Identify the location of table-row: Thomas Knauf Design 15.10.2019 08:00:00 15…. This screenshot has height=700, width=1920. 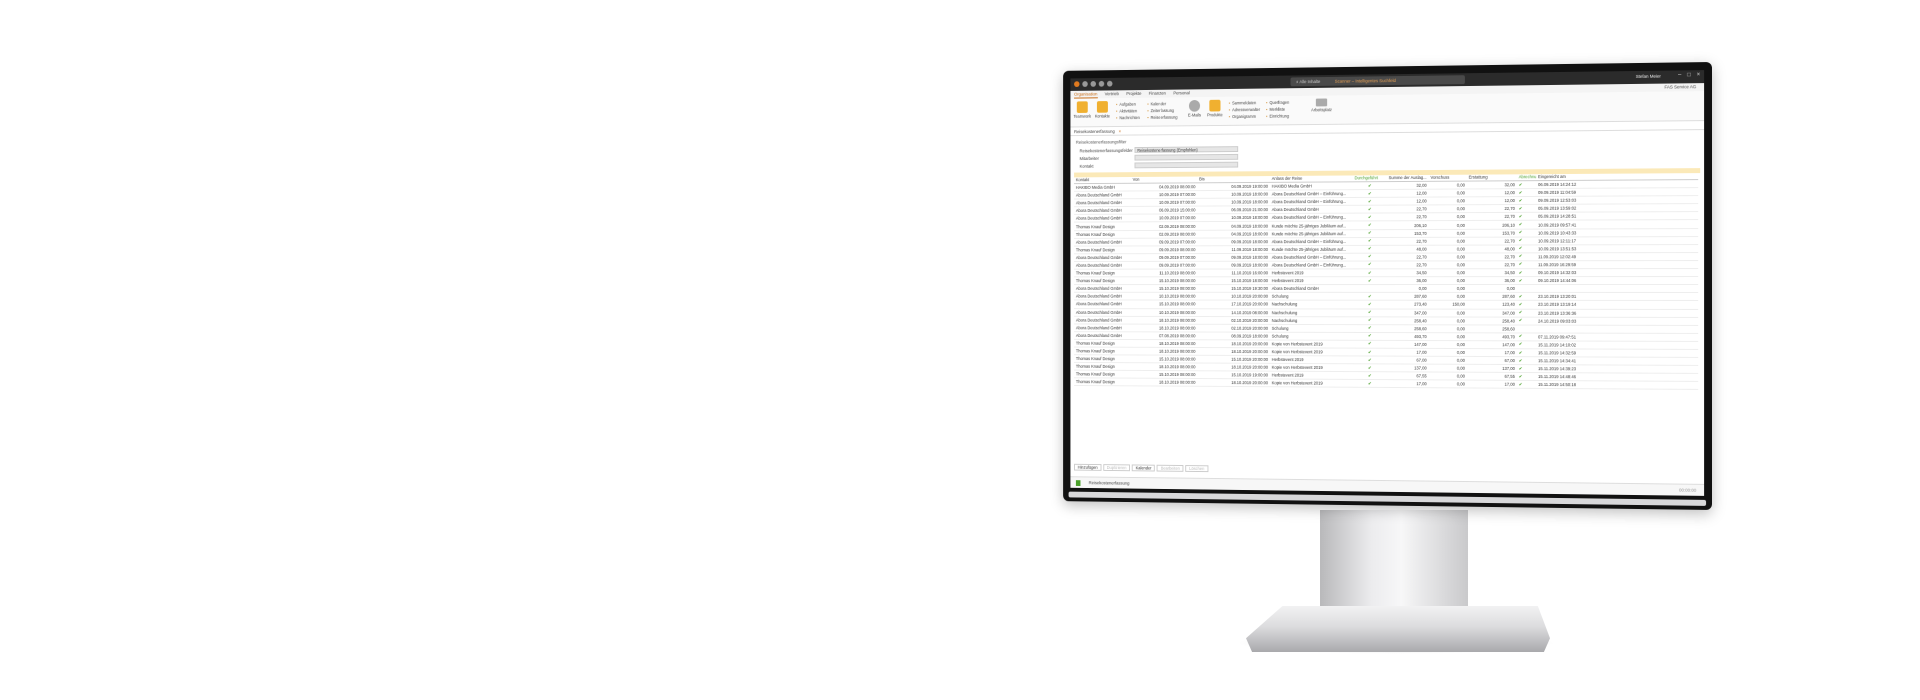
(1386, 281).